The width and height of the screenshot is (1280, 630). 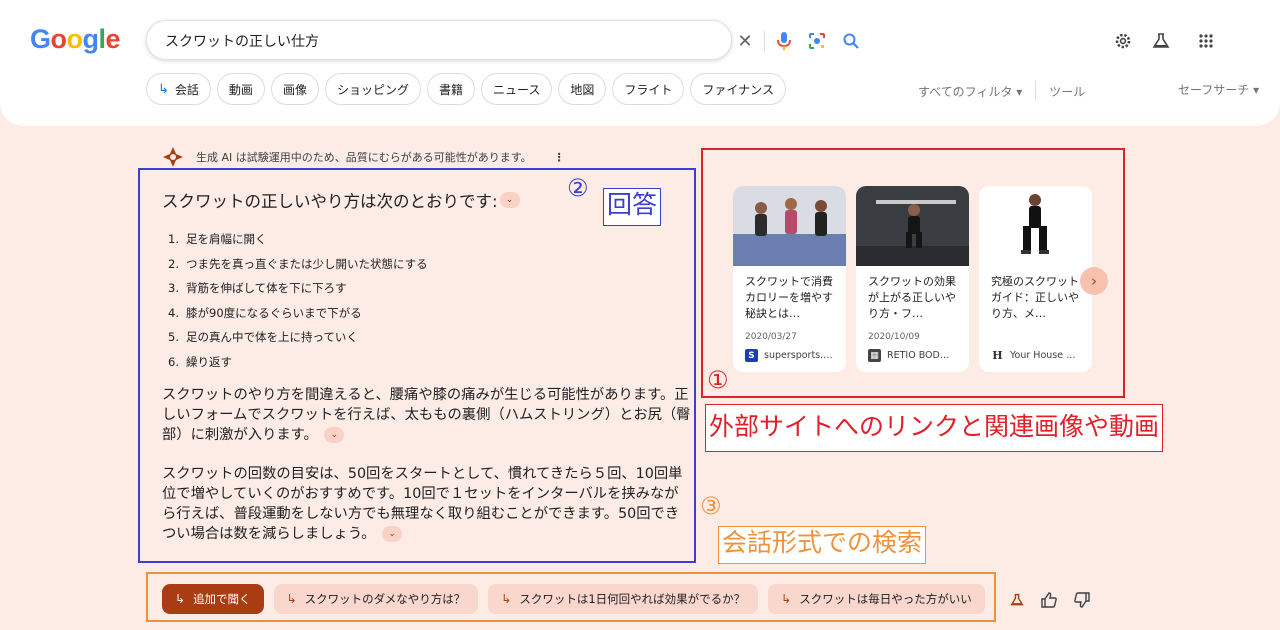 What do you see at coordinates (764, 41) in the screenshot?
I see `search-divider` at bounding box center [764, 41].